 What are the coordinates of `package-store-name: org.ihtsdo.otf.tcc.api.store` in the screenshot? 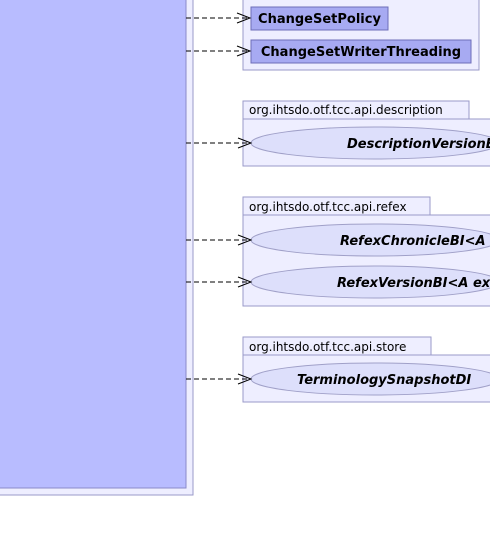 It's located at (327, 347).